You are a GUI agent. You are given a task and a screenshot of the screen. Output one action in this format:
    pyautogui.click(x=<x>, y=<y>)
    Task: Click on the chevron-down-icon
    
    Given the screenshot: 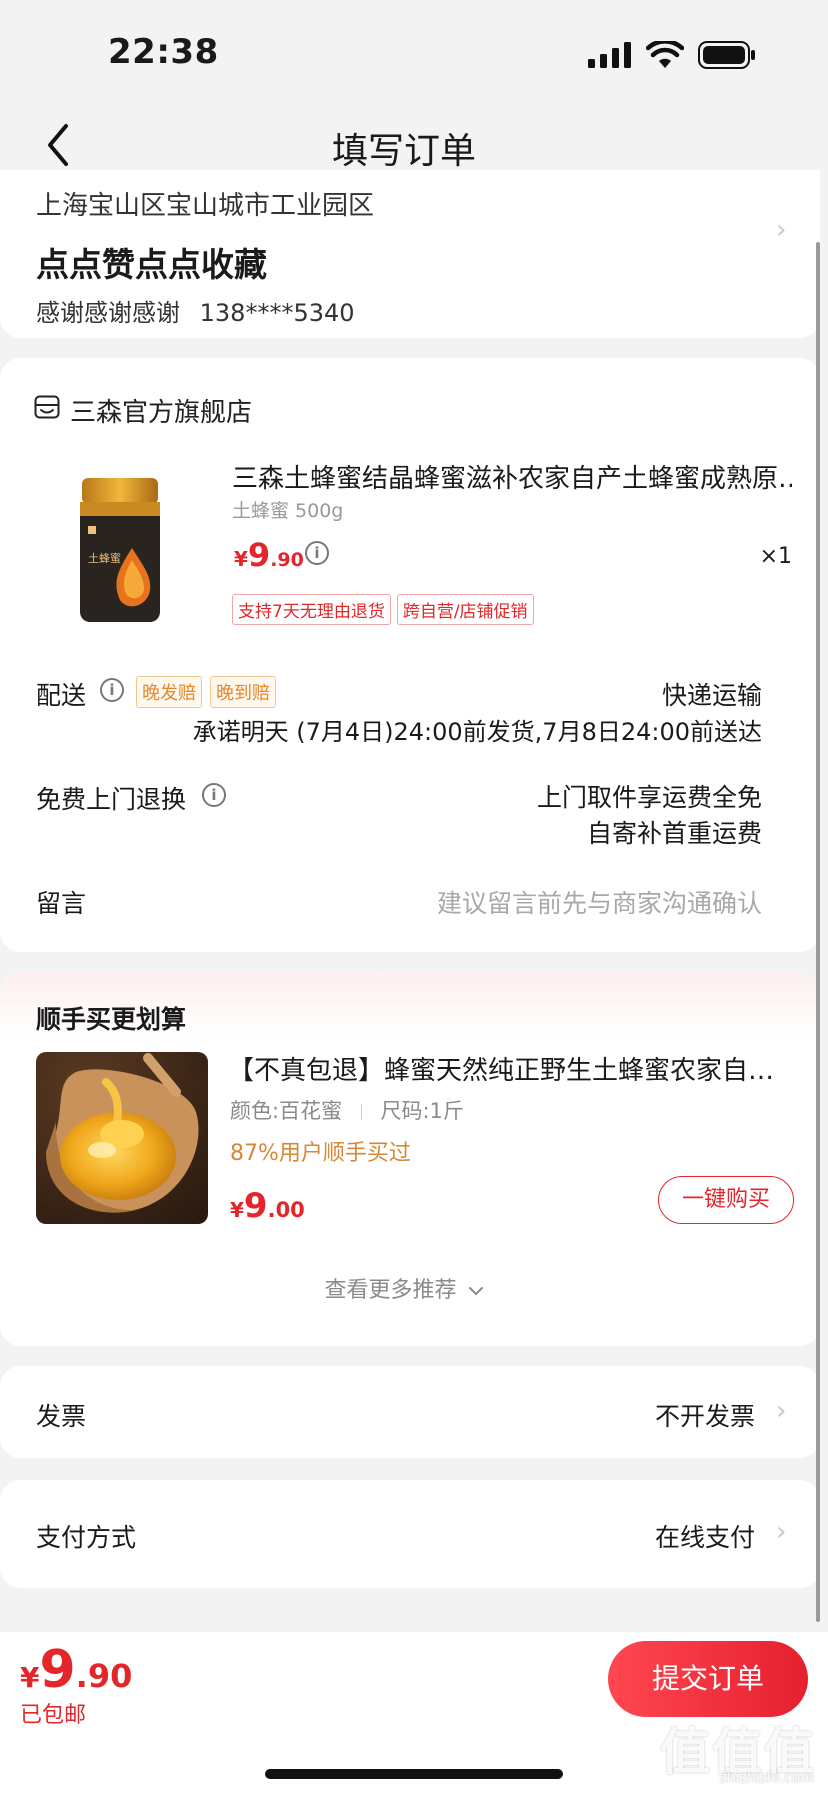 What is the action you would take?
    pyautogui.click(x=475, y=1291)
    